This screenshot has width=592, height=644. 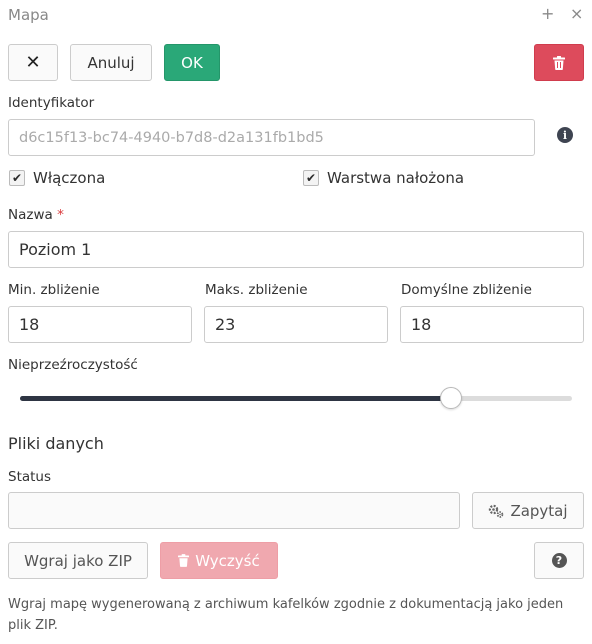 What do you see at coordinates (539, 510) in the screenshot?
I see `query-button-label: Zapytaj` at bounding box center [539, 510].